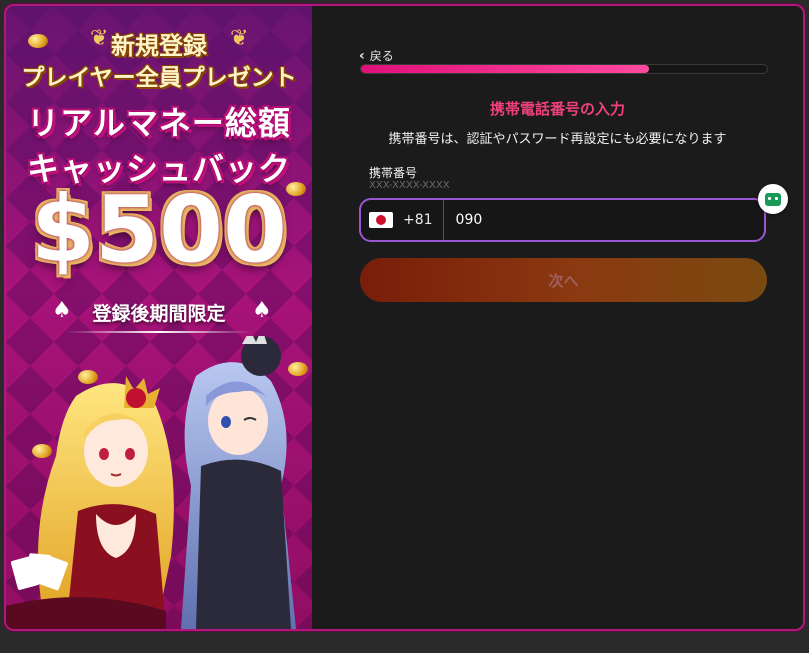 This screenshot has height=653, width=809. What do you see at coordinates (603, 220) in the screenshot?
I see `phone-number-input` at bounding box center [603, 220].